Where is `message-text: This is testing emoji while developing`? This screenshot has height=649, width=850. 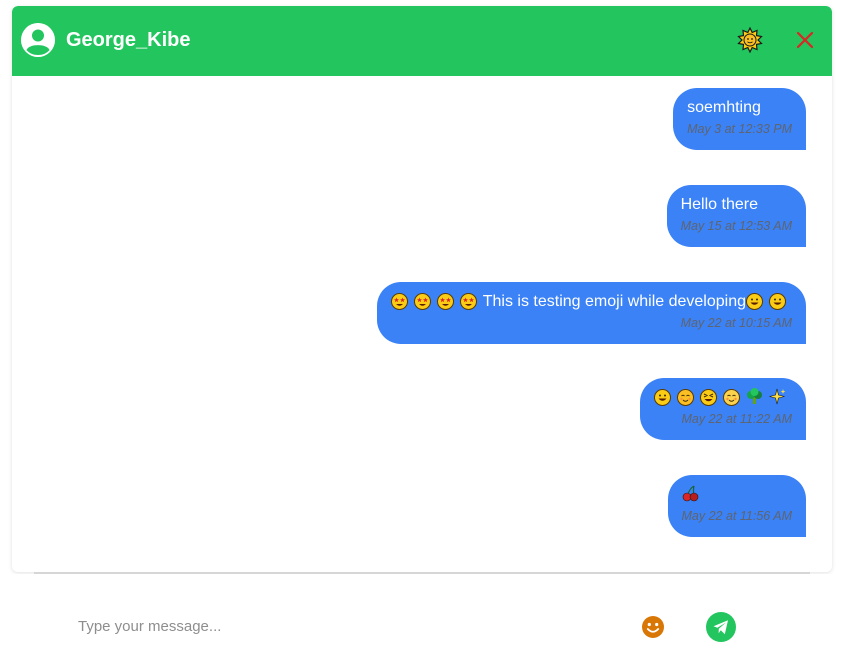
message-text: This is testing emoji while developing is located at coordinates (591, 302).